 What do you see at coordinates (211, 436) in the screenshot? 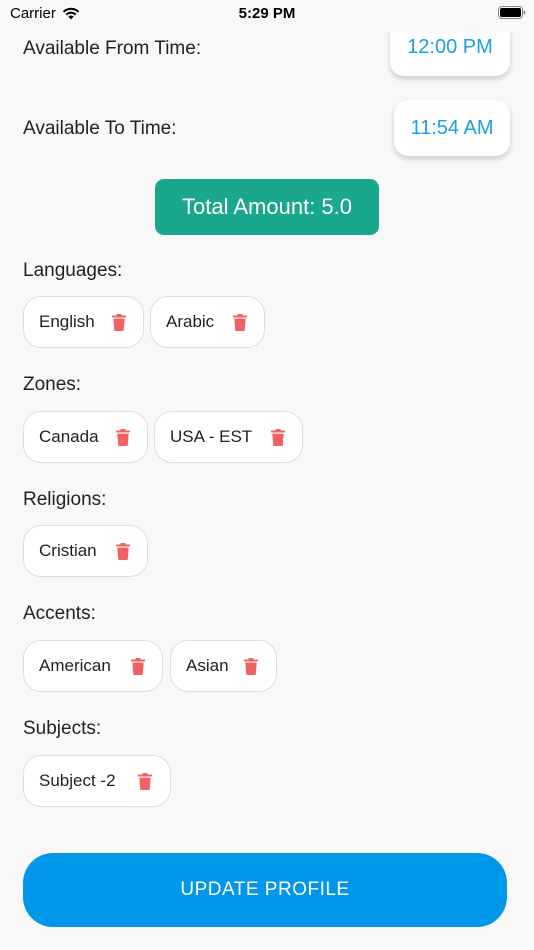
I see `chip-label: USA - EST` at bounding box center [211, 436].